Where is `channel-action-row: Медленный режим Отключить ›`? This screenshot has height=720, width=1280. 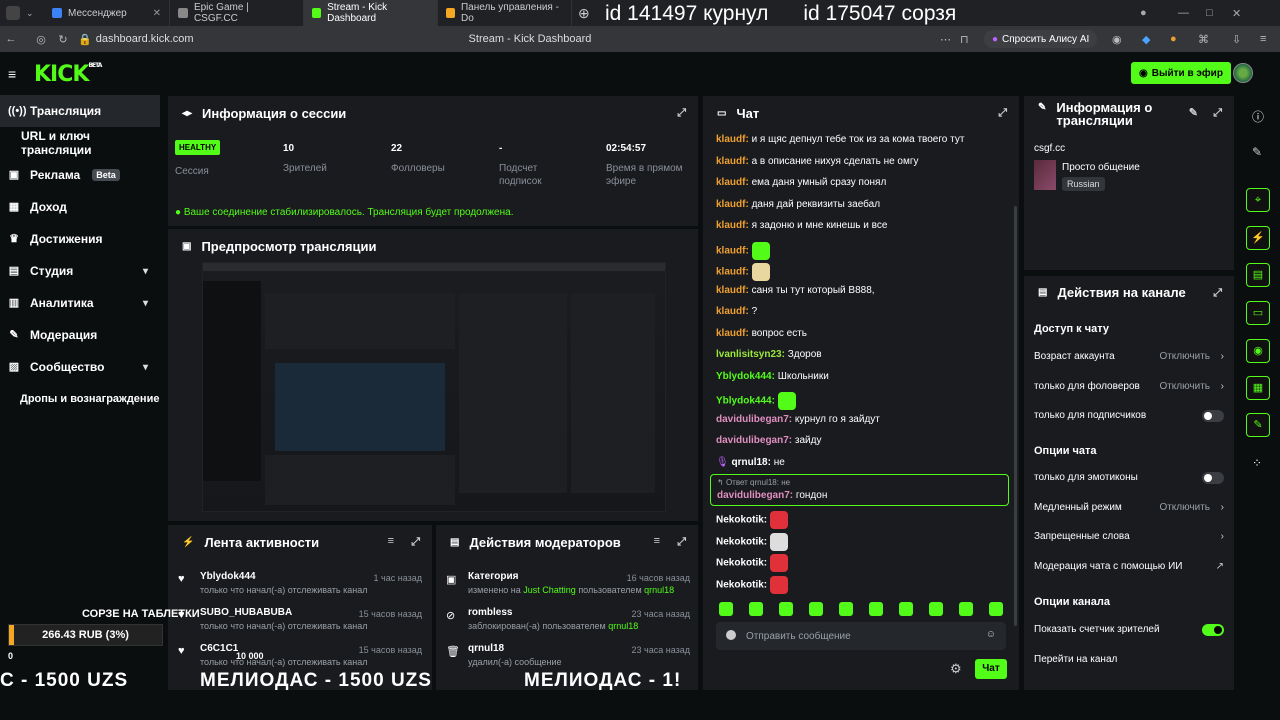 channel-action-row: Медленный режим Отключить › is located at coordinates (1129, 512).